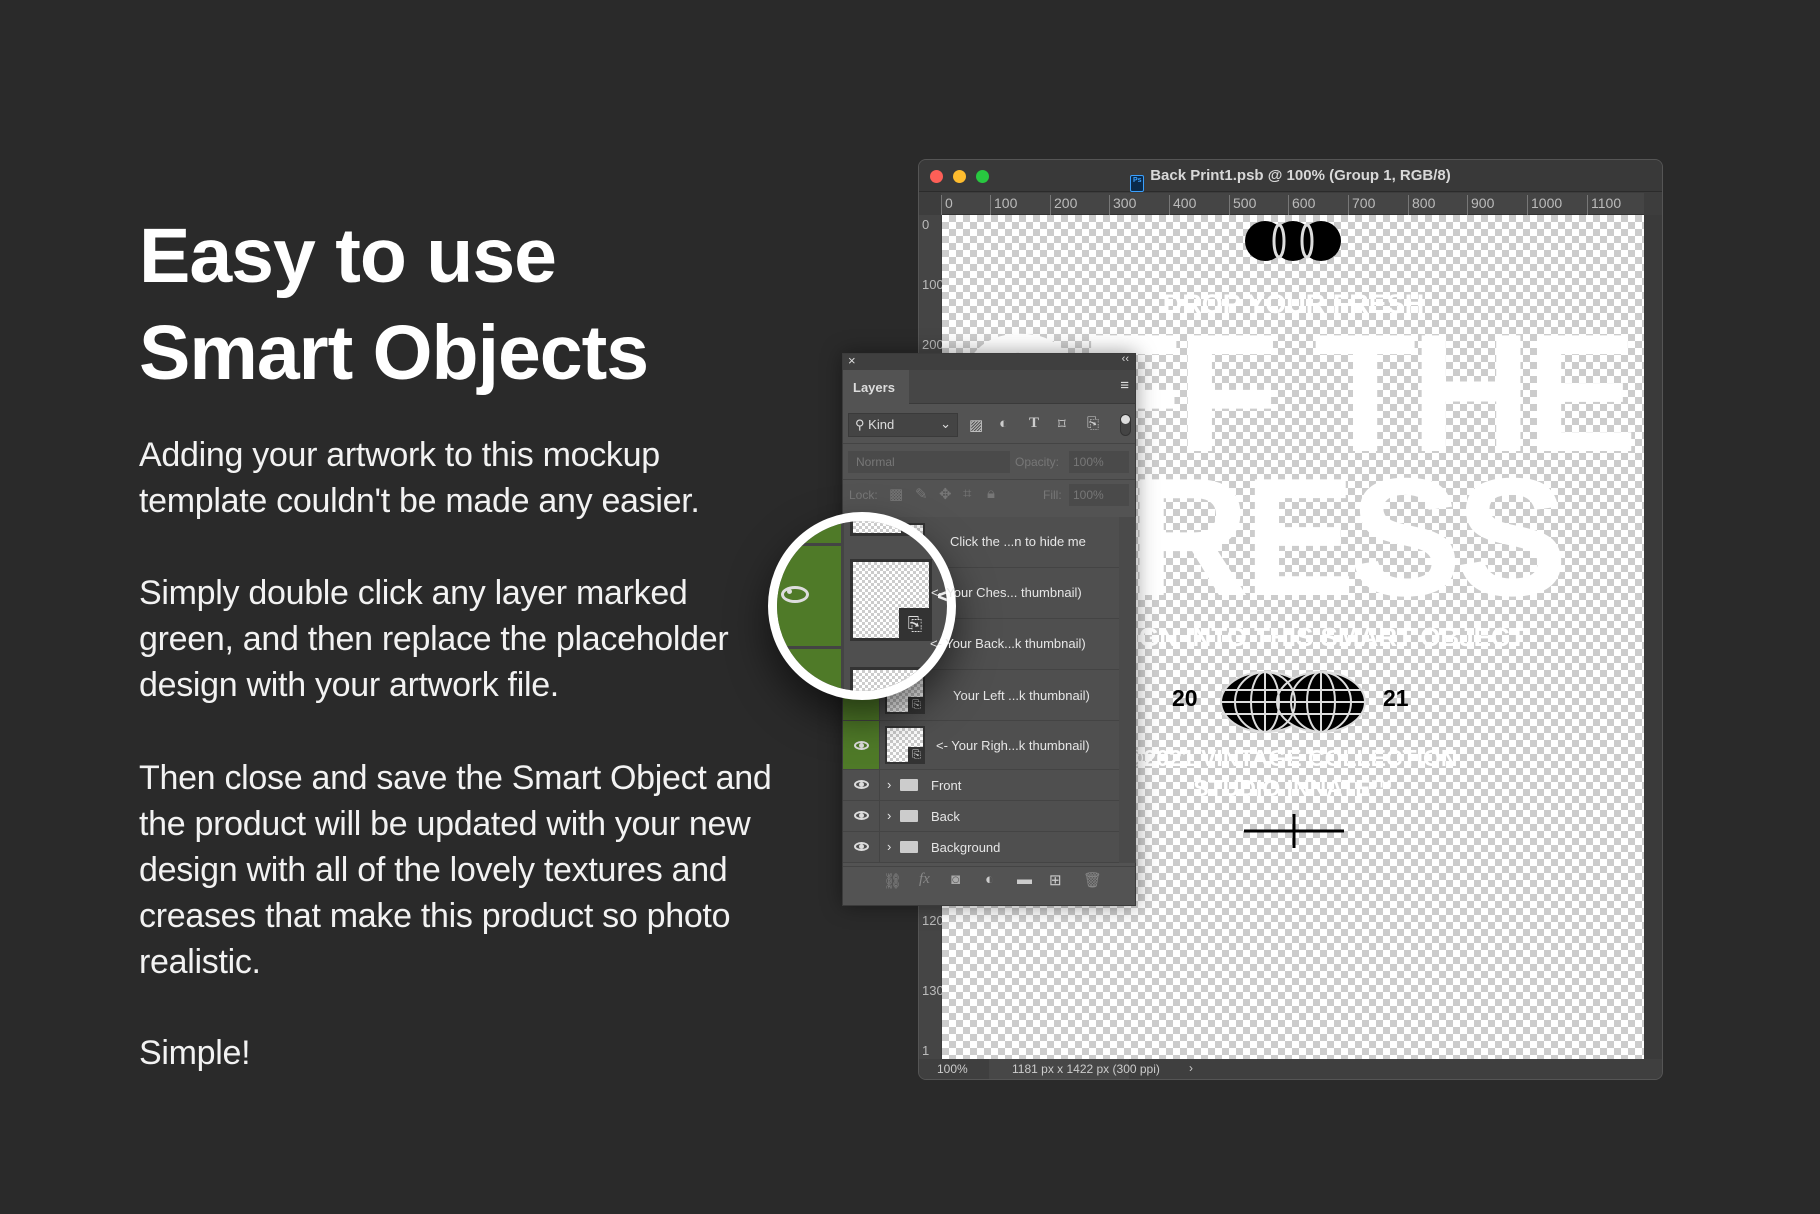 The width and height of the screenshot is (1820, 1214). What do you see at coordinates (1018, 541) in the screenshot?
I see `layer-name: Click the ...n to hide me` at bounding box center [1018, 541].